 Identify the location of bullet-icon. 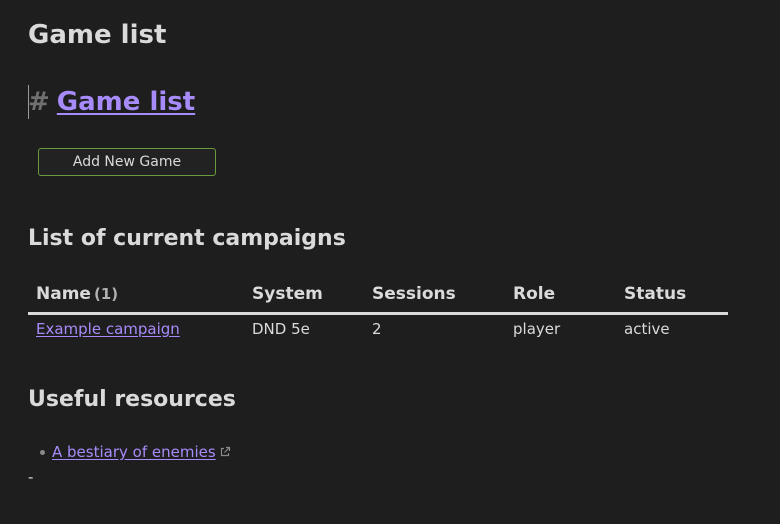
(42, 452).